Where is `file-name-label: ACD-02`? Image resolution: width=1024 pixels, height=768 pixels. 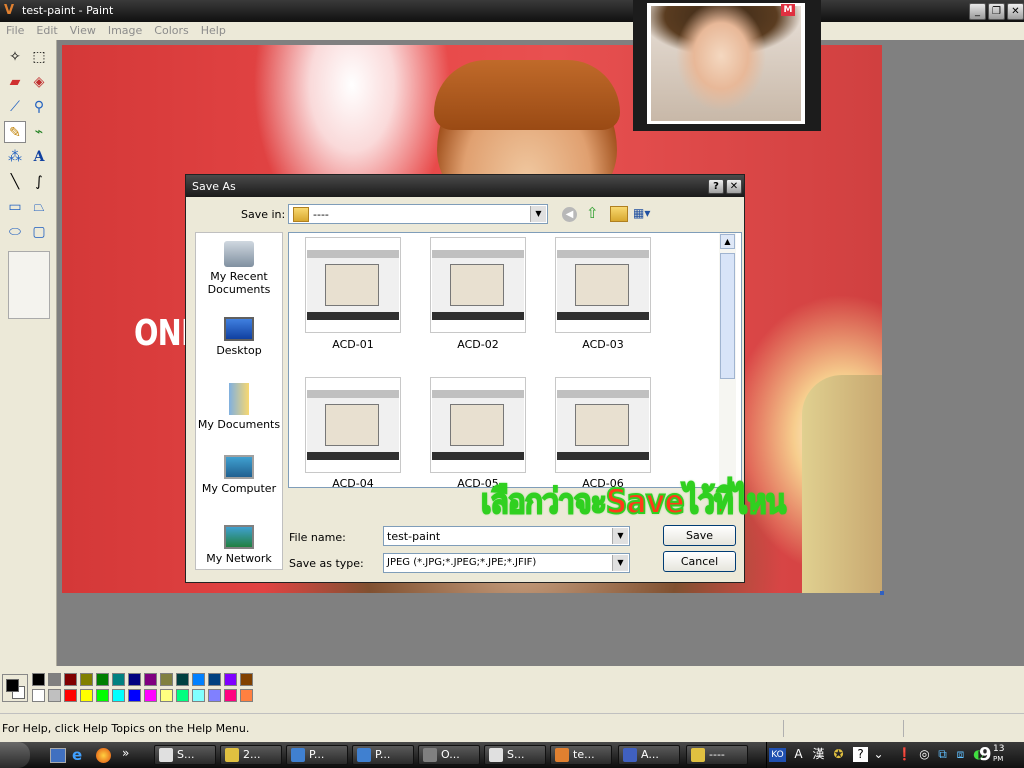 file-name-label: ACD-02 is located at coordinates (478, 344).